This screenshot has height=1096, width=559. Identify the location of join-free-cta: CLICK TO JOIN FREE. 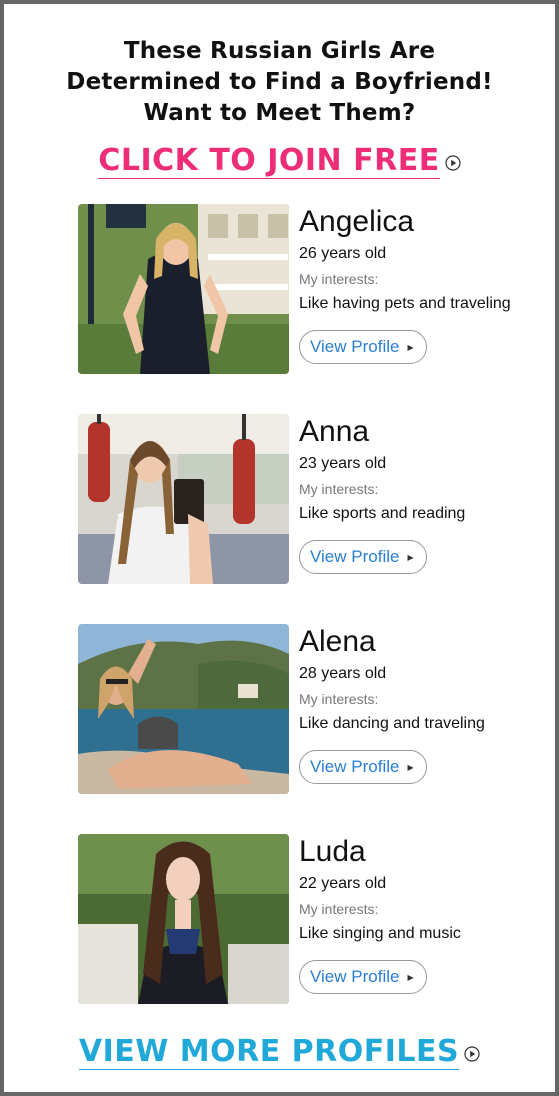
(279, 161).